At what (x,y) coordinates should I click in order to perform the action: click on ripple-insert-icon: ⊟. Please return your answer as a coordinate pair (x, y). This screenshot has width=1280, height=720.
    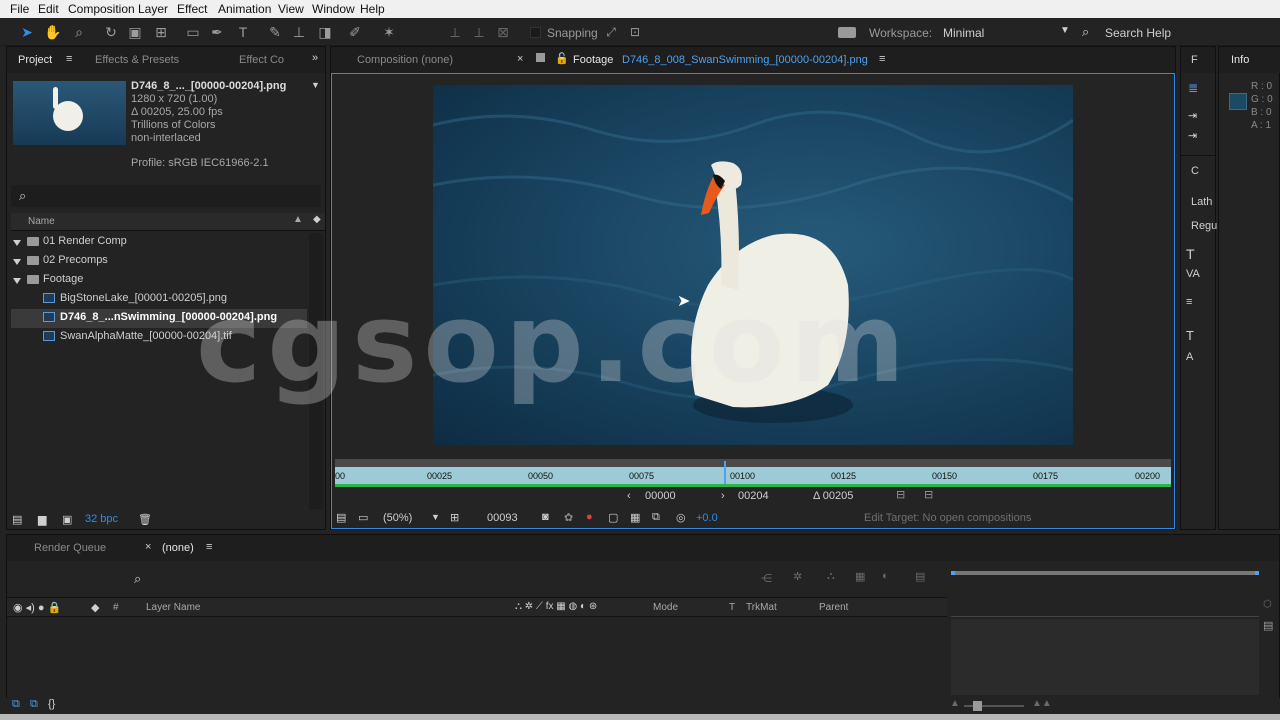
    Looking at the image, I should click on (900, 494).